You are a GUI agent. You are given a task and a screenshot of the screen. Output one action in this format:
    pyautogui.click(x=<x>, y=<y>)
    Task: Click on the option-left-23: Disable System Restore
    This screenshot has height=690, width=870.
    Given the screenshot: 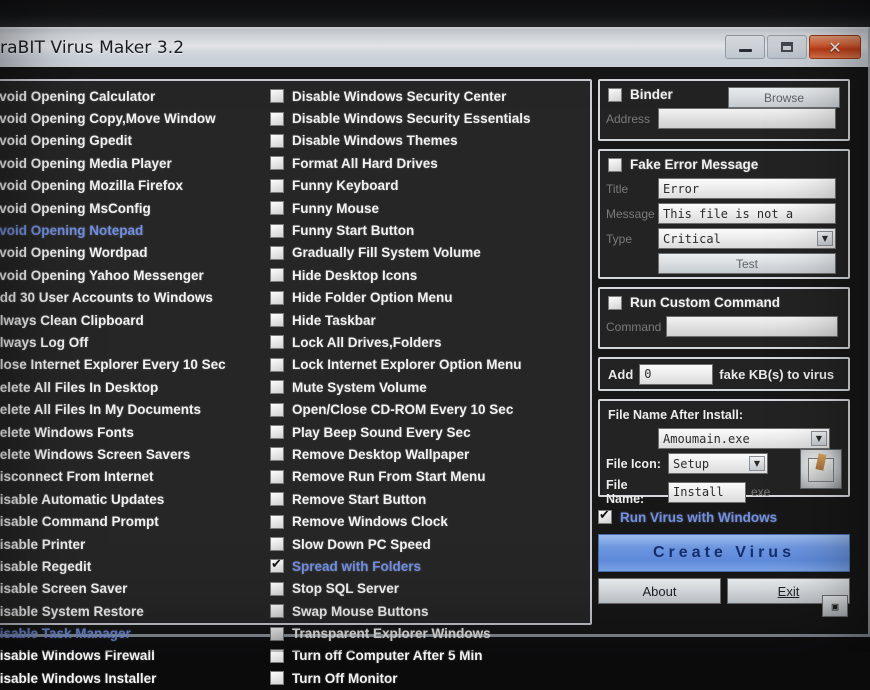 What is the action you would take?
    pyautogui.click(x=134, y=611)
    